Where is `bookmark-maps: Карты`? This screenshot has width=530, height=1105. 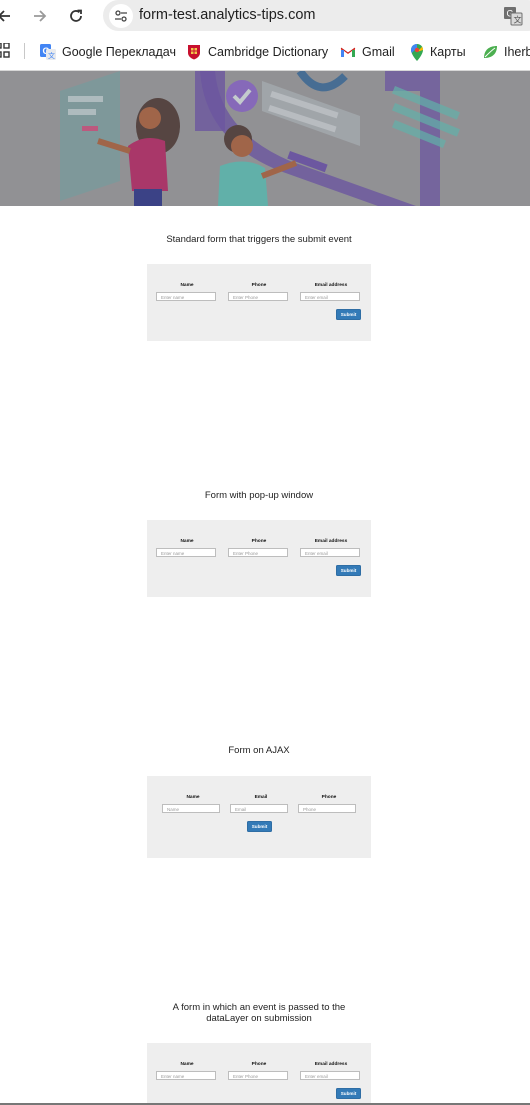 bookmark-maps: Карты is located at coordinates (438, 52).